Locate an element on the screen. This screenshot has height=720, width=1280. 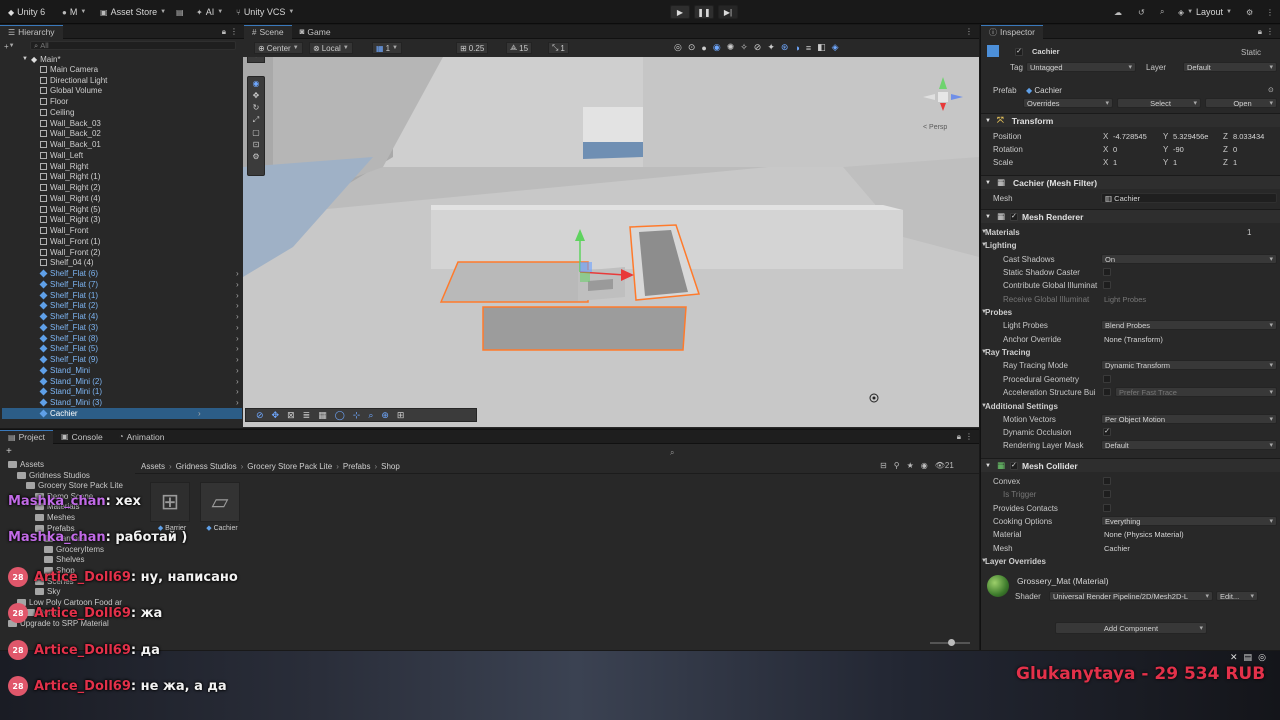
object-field: None (Transform) is located at coordinates (1189, 339).